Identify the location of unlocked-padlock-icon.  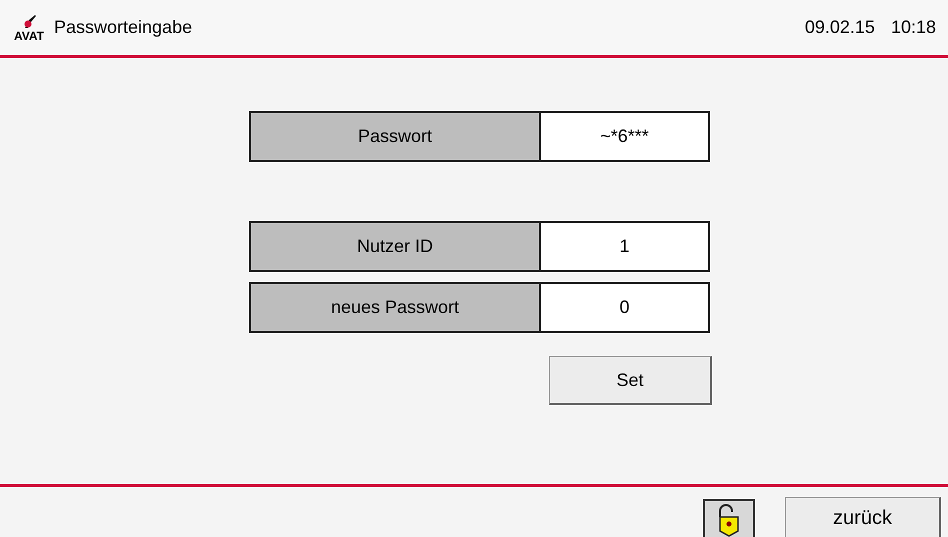
(729, 520).